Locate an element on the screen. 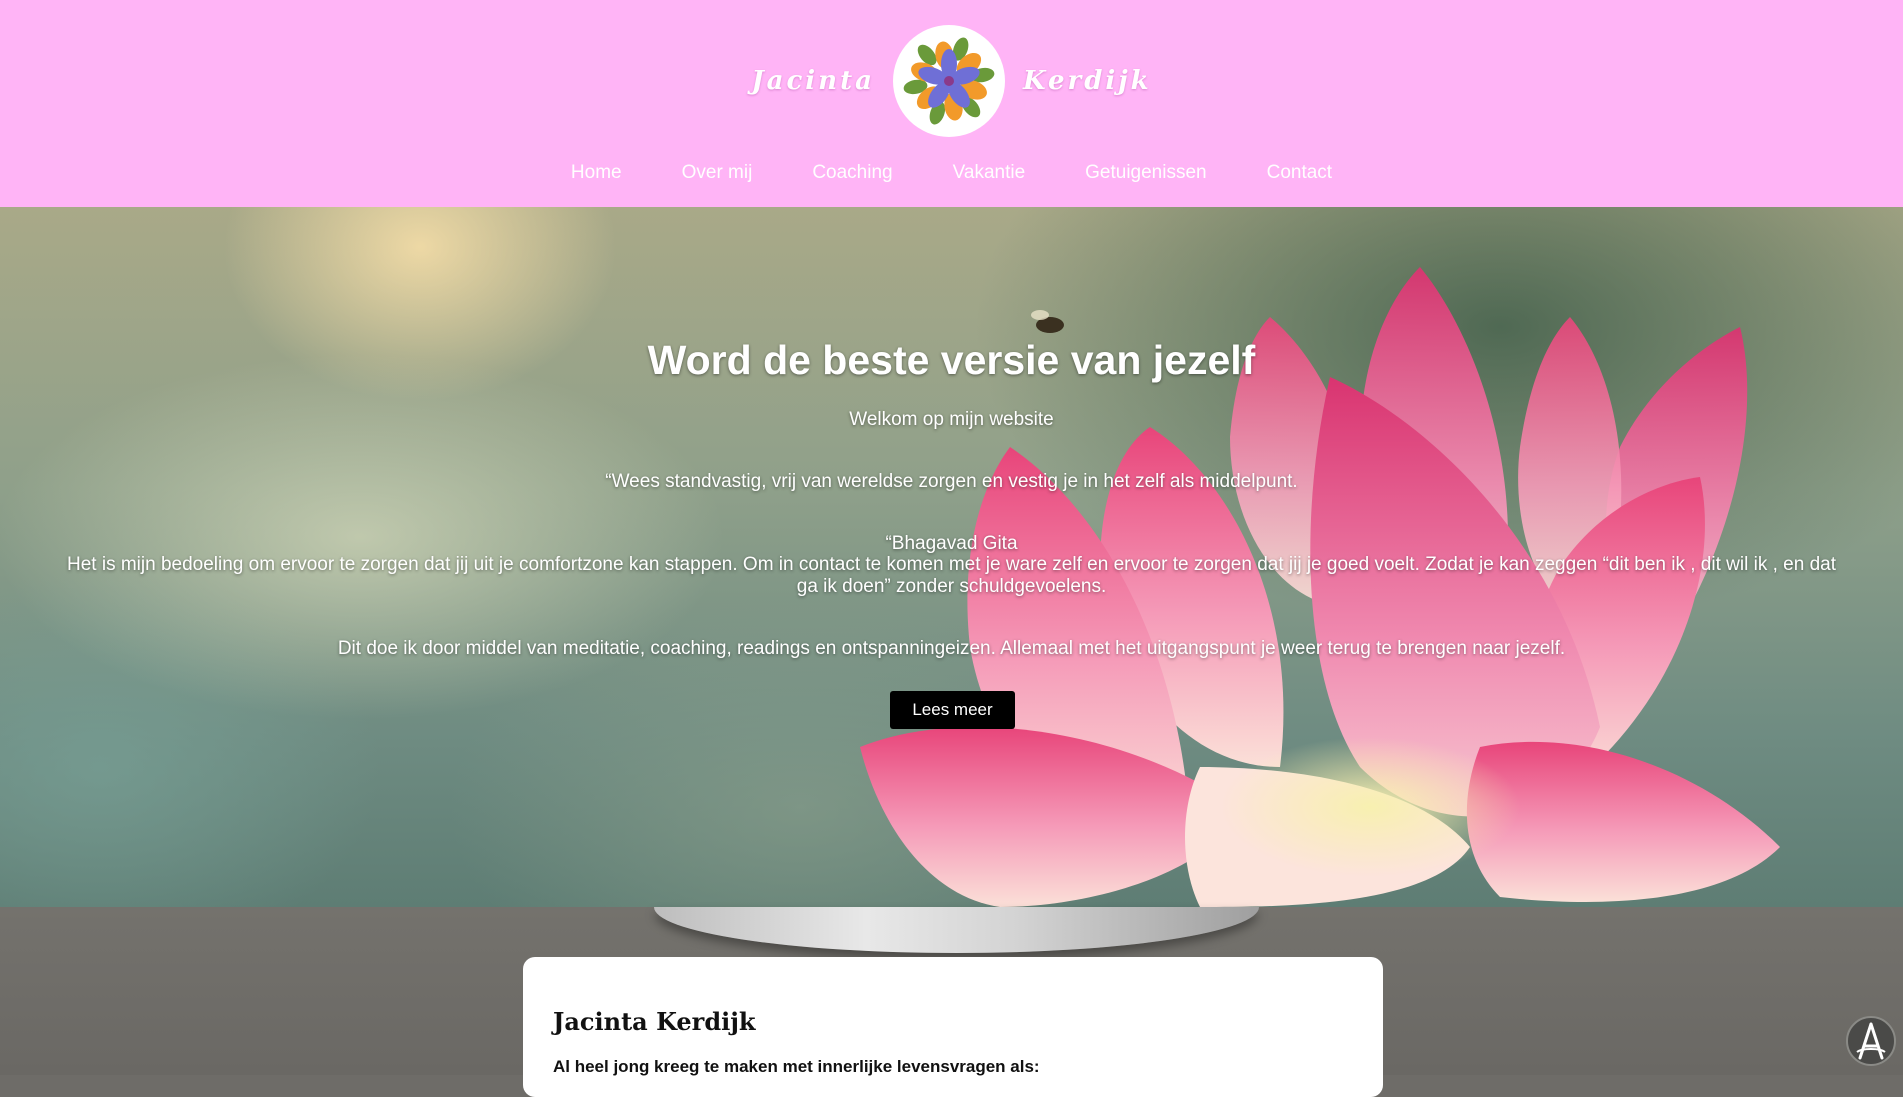 Image resolution: width=1903 pixels, height=1097 pixels. hero-paragraph-line-2: ga ik doen” zonder schuldgevoelens. is located at coordinates (951, 586).